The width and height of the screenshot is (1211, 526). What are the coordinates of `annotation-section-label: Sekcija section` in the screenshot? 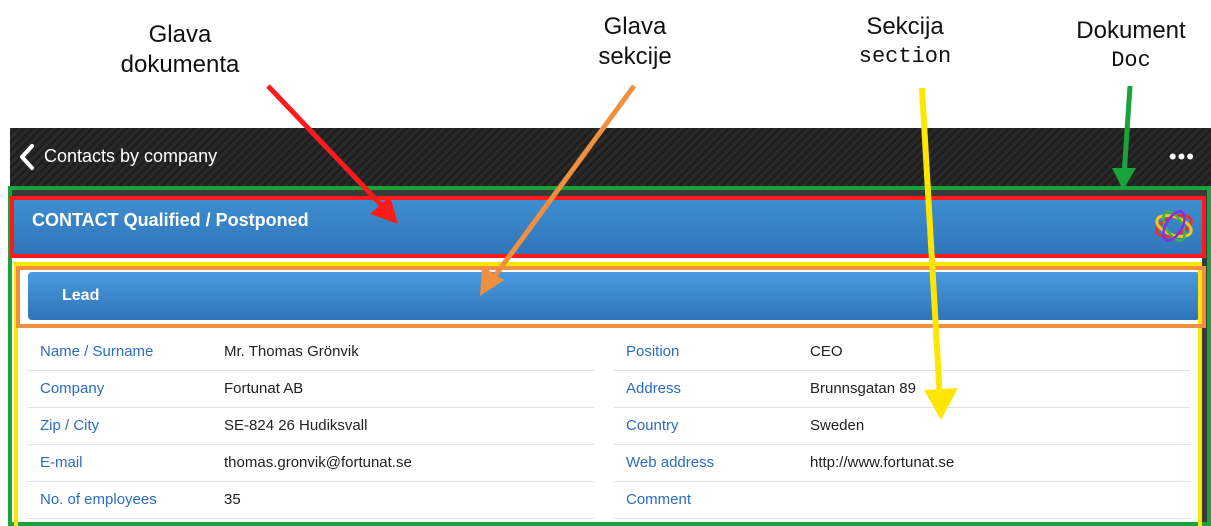 It's located at (905, 41).